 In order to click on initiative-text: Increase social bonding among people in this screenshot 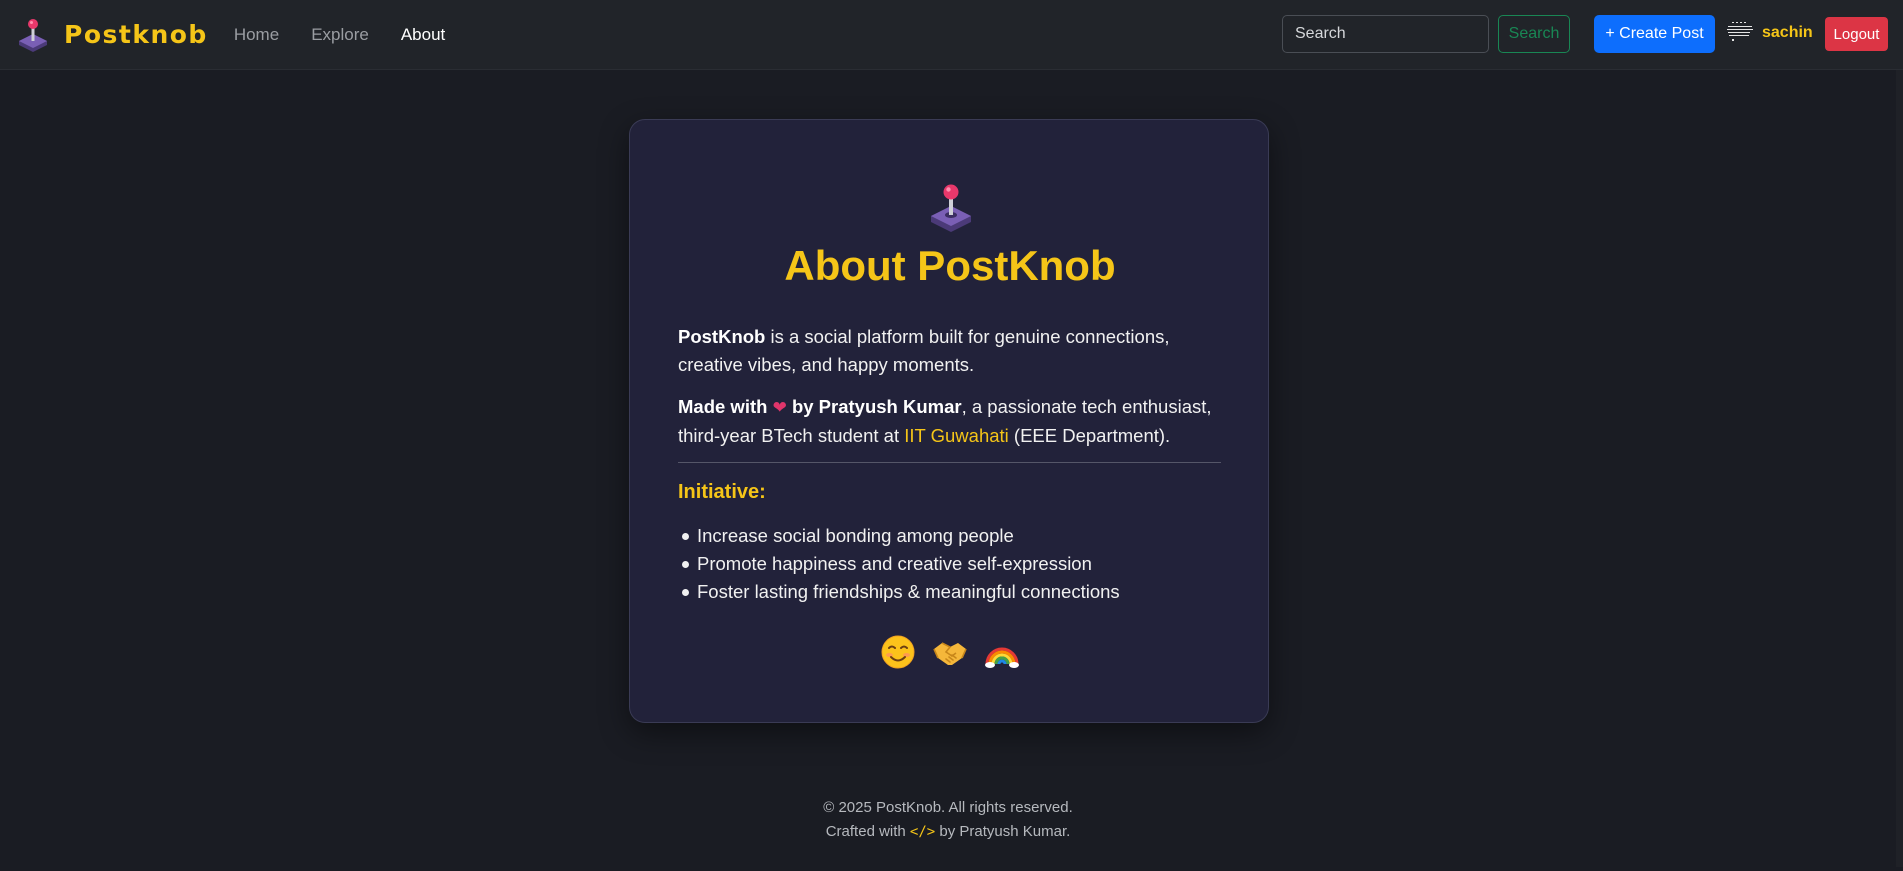, I will do `click(855, 535)`.